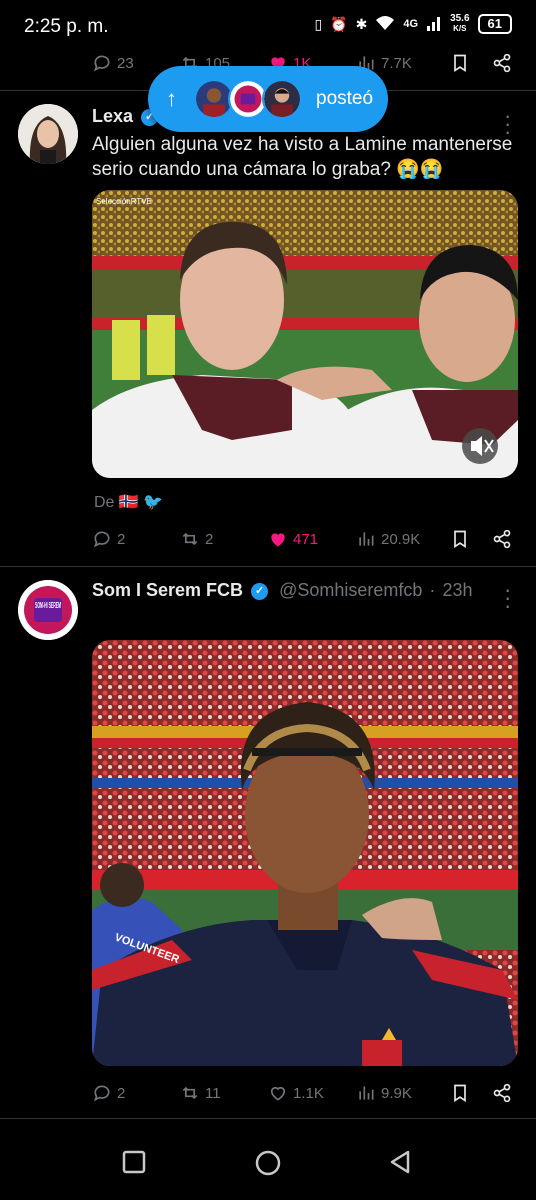  What do you see at coordinates (400, 1162) in the screenshot?
I see `back-button-icon` at bounding box center [400, 1162].